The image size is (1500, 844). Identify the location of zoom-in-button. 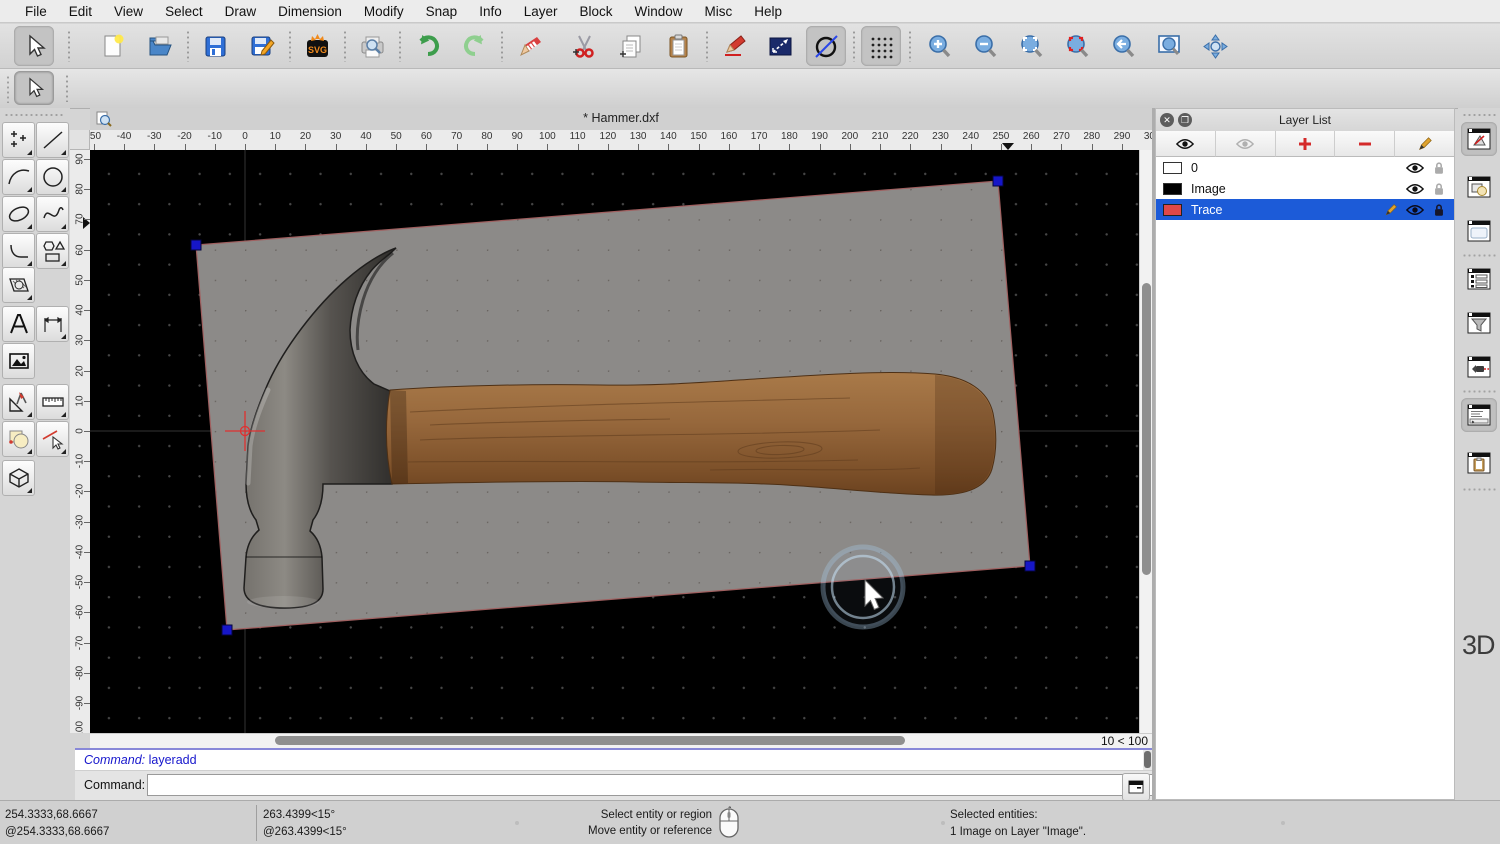
(939, 46).